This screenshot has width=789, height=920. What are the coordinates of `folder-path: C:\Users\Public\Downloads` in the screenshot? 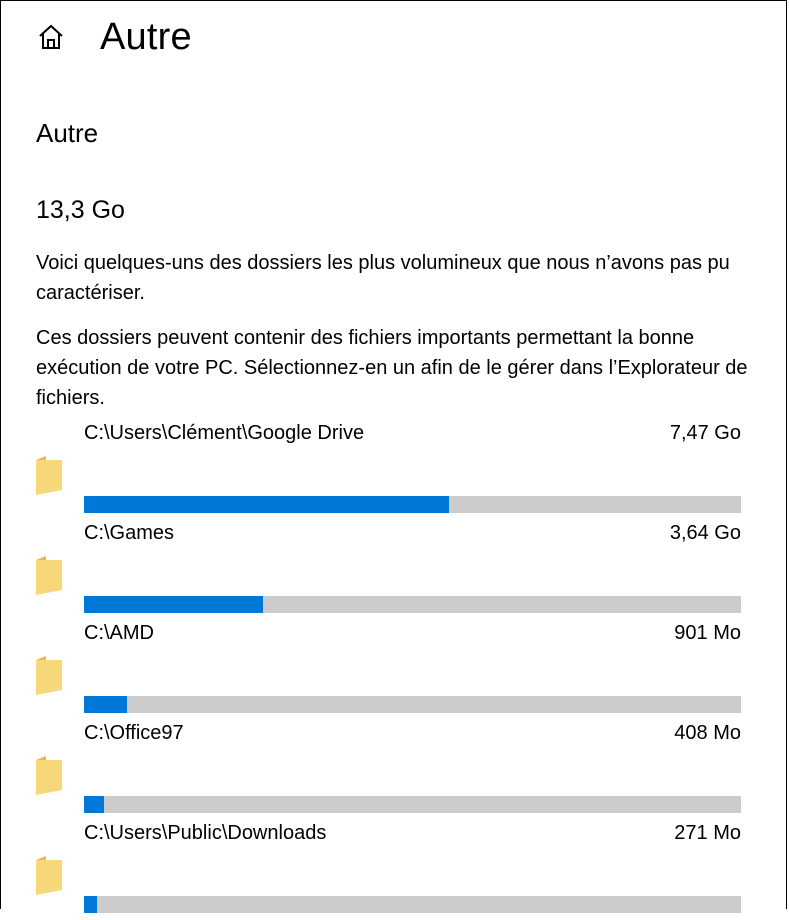 It's located at (205, 833).